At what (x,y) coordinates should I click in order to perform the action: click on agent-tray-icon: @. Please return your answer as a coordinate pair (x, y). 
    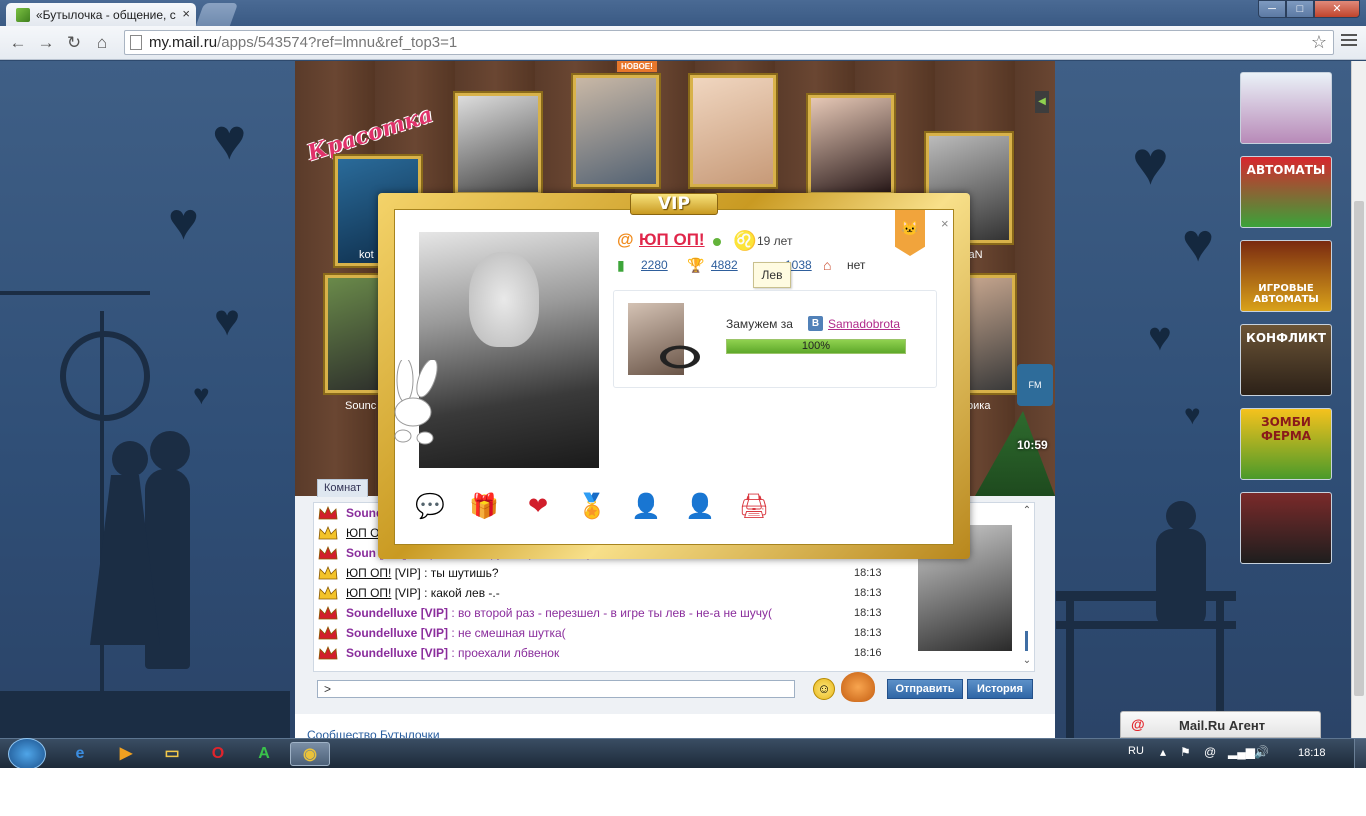
    Looking at the image, I should click on (1210, 752).